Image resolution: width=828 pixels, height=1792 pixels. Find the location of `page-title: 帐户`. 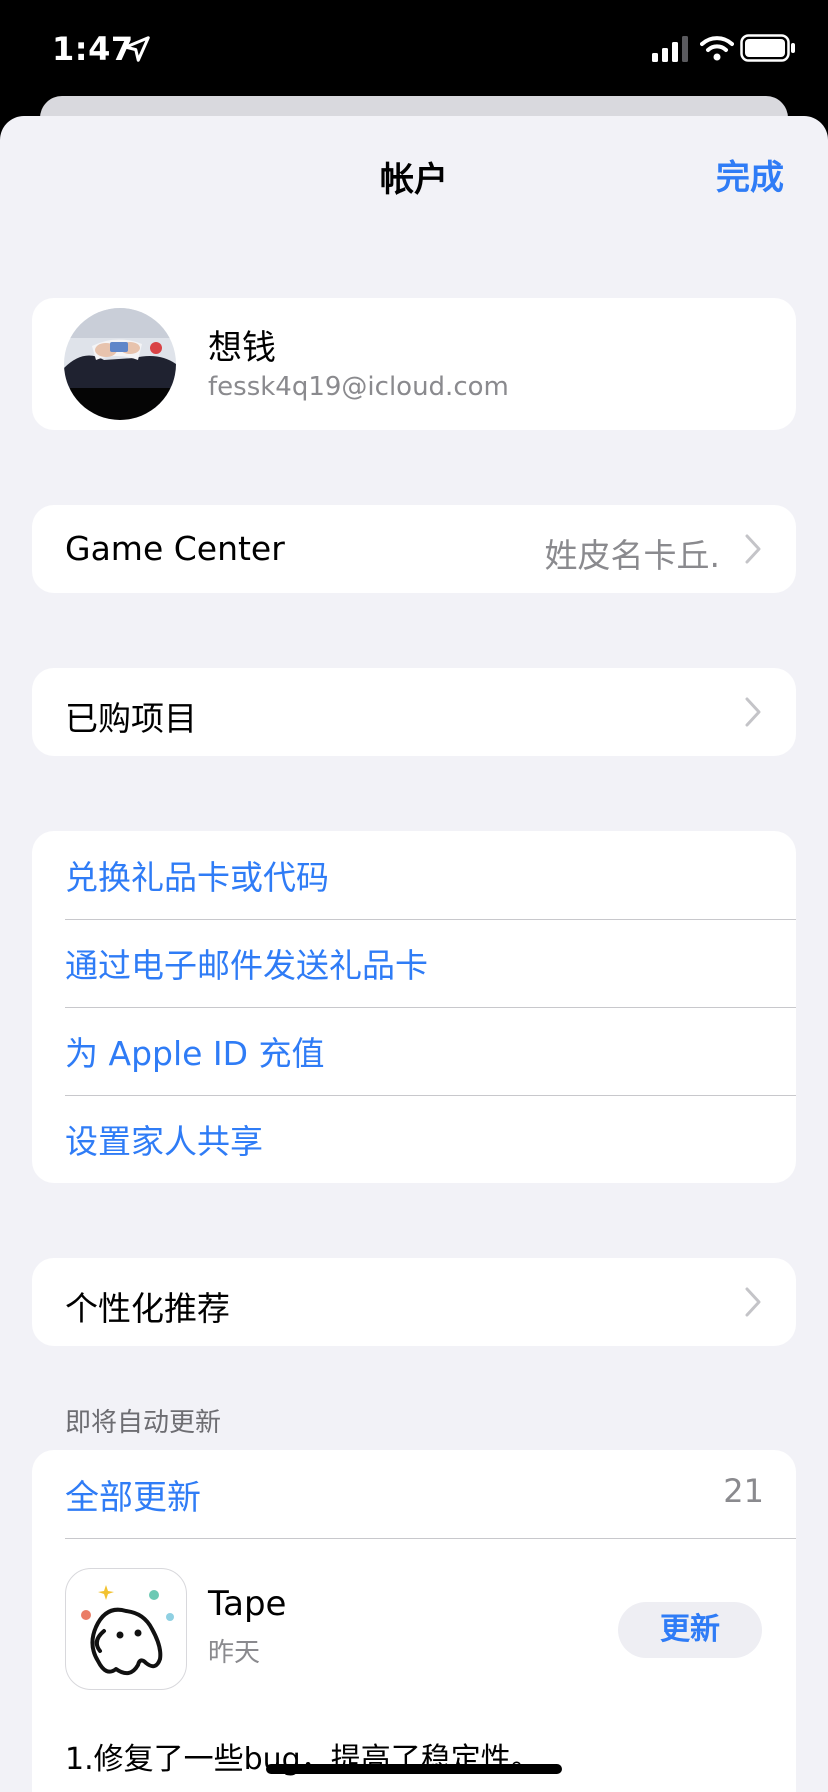

page-title: 帐户 is located at coordinates (414, 180).